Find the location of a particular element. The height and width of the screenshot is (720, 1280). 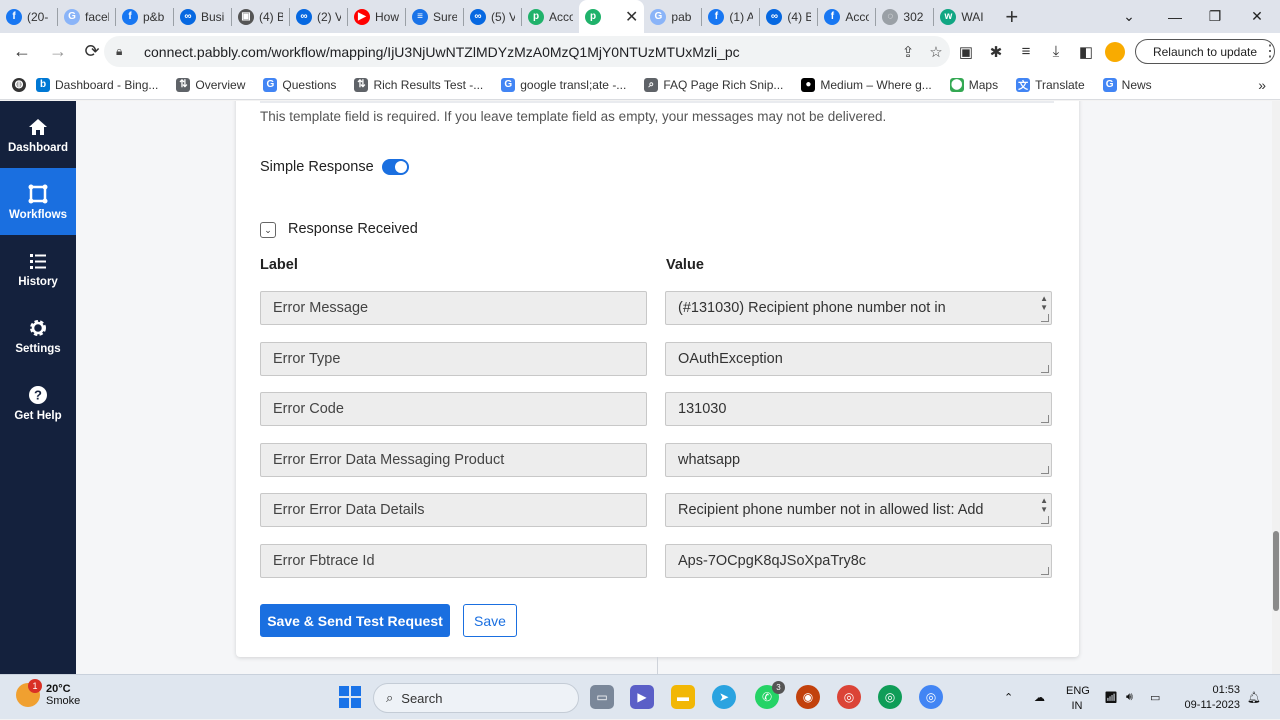

bookmark-item: ⇅ Overview is located at coordinates (210, 84).